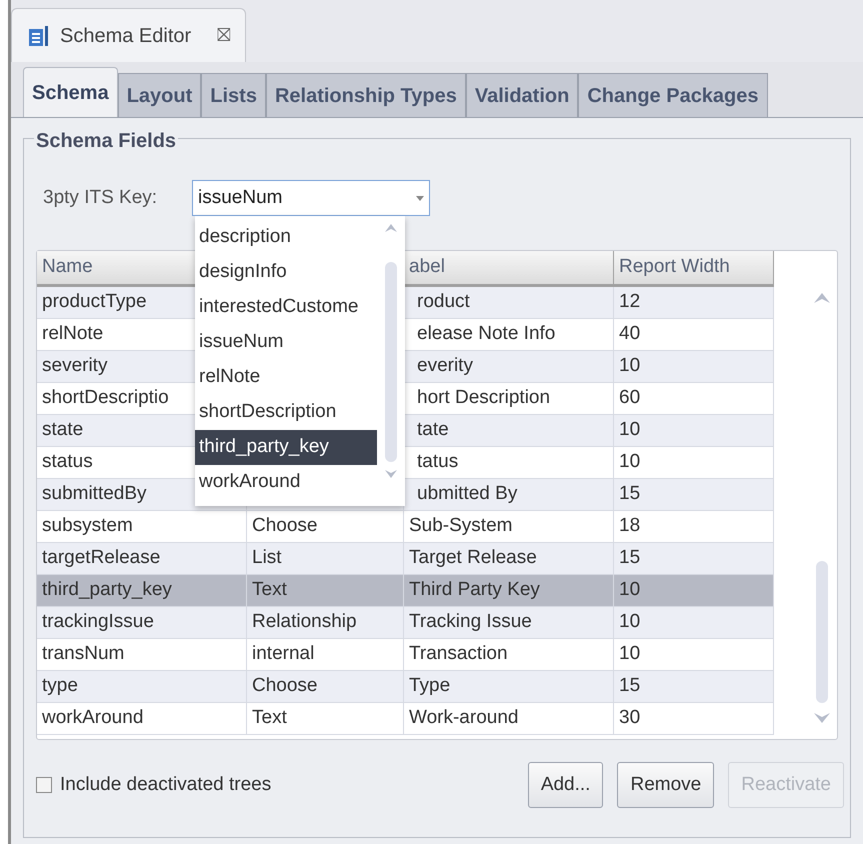  I want to click on action-button: Remove, so click(665, 785).